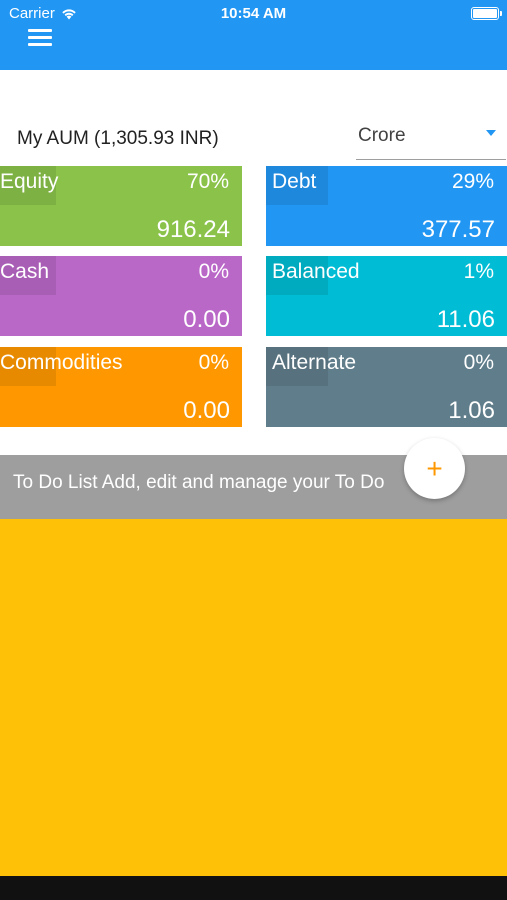 The image size is (507, 900). Describe the element at coordinates (25, 271) in the screenshot. I see `tile-name: Cash` at that location.